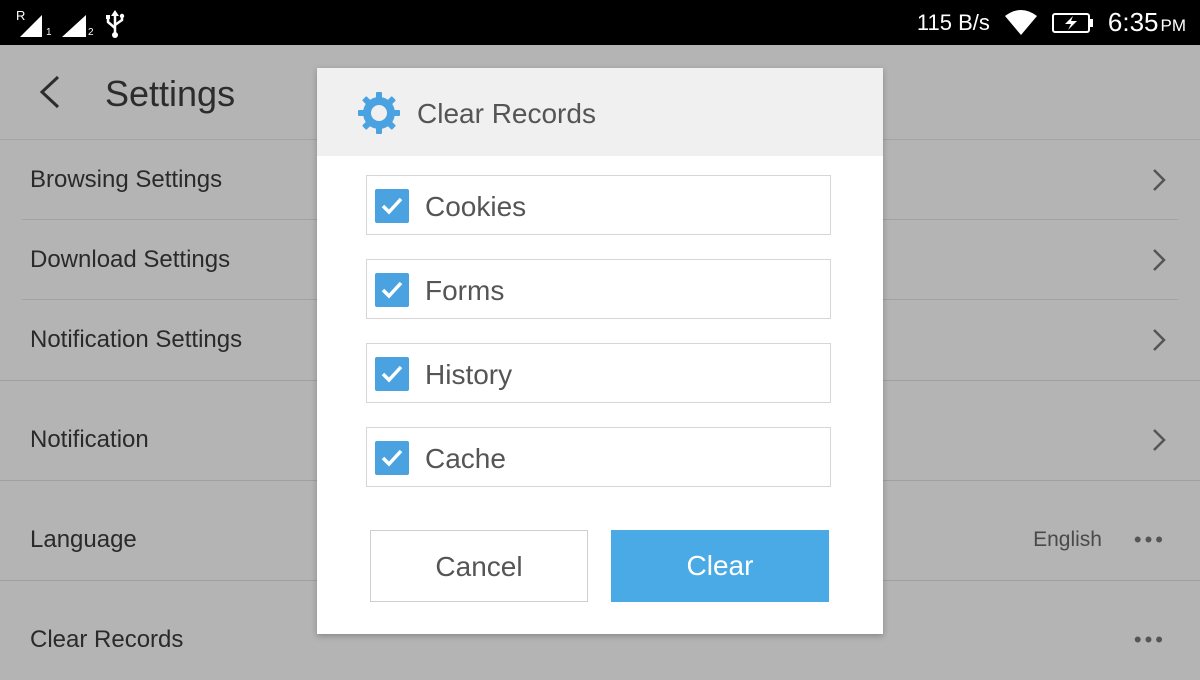 The width and height of the screenshot is (1200, 680). I want to click on checkbox-history, so click(392, 374).